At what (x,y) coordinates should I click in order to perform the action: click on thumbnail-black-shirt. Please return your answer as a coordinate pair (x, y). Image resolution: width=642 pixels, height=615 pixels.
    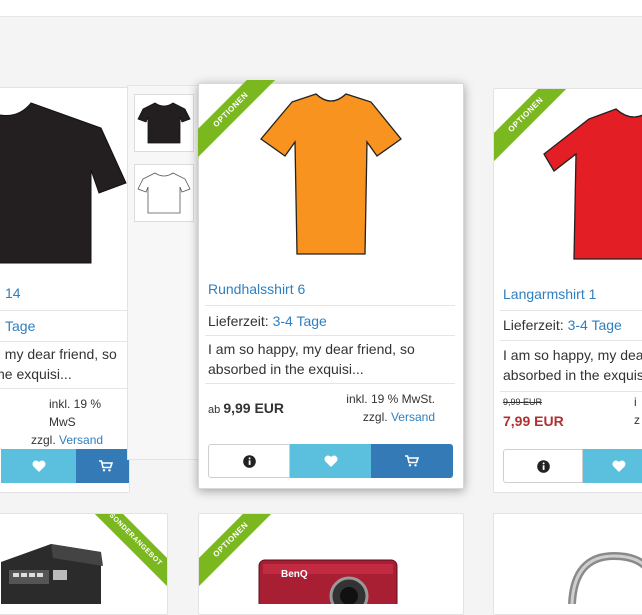
    Looking at the image, I should click on (164, 123).